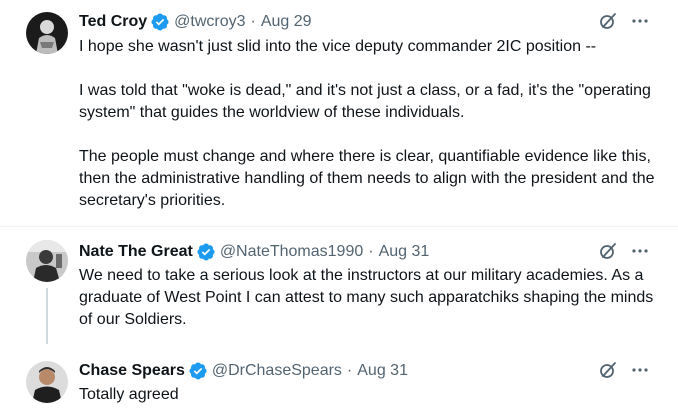  I want to click on post-text: Totally agreed, so click(369, 395).